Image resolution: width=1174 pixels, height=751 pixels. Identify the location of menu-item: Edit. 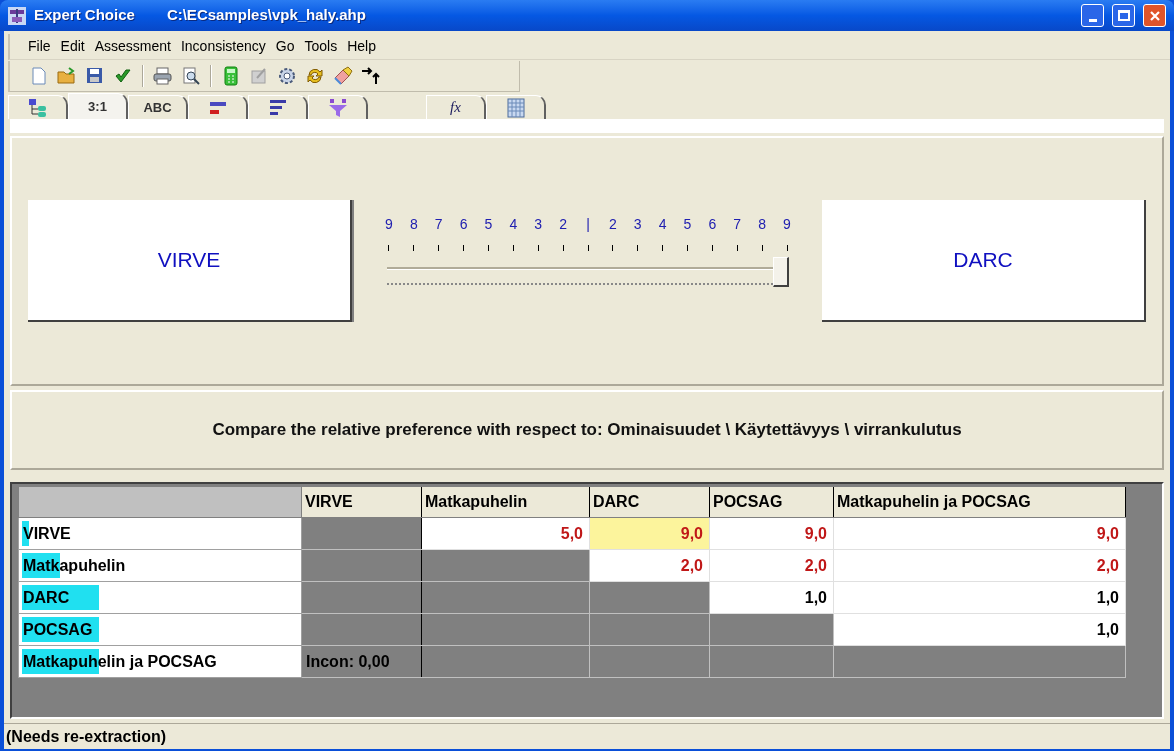
(72, 46).